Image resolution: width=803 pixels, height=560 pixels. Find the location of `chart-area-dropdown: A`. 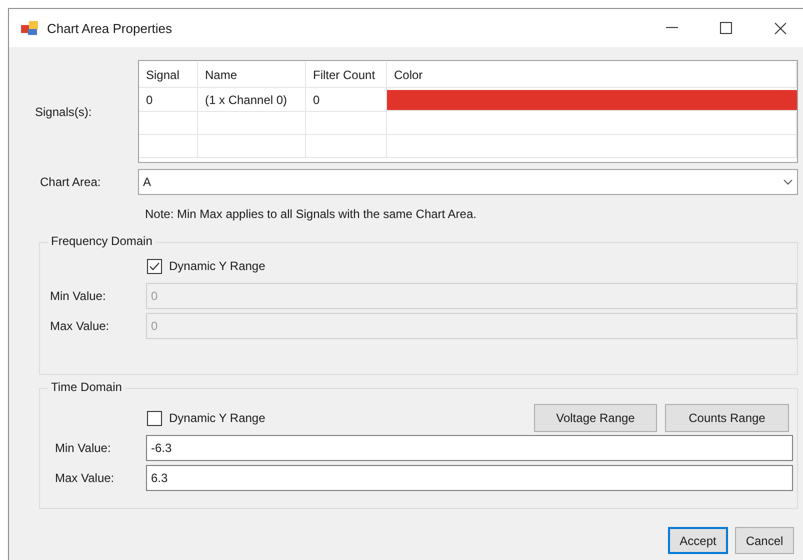

chart-area-dropdown: A is located at coordinates (468, 182).